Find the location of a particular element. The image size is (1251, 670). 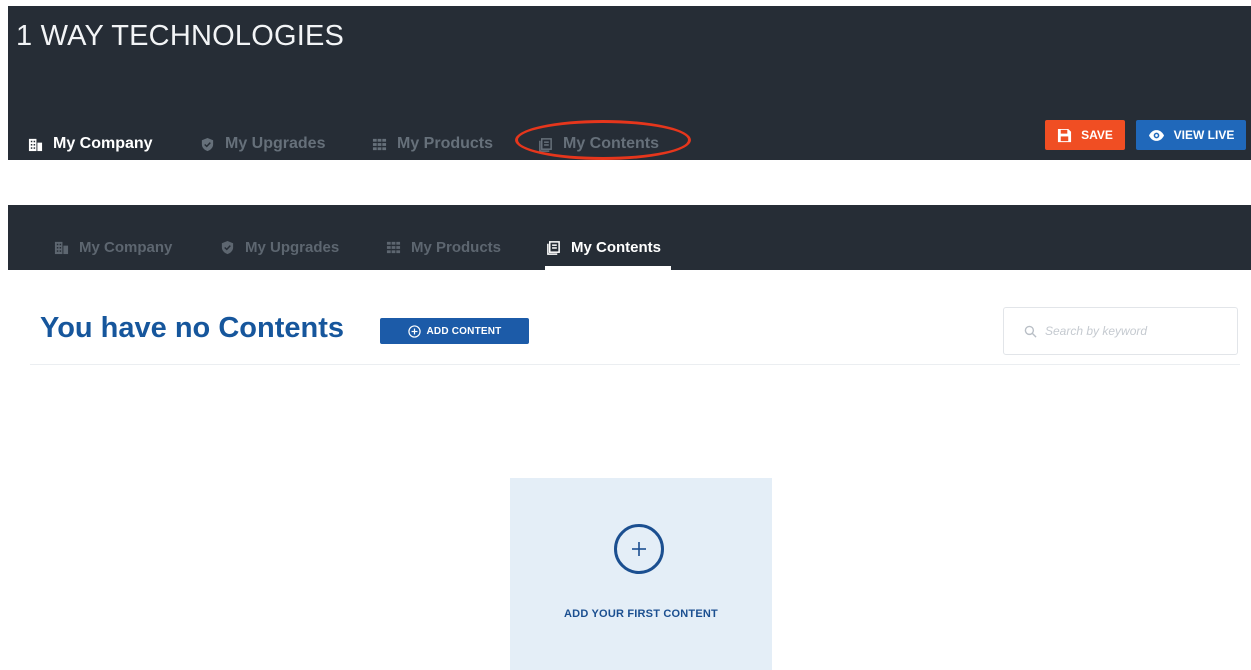

eye-icon is located at coordinates (1156, 135).